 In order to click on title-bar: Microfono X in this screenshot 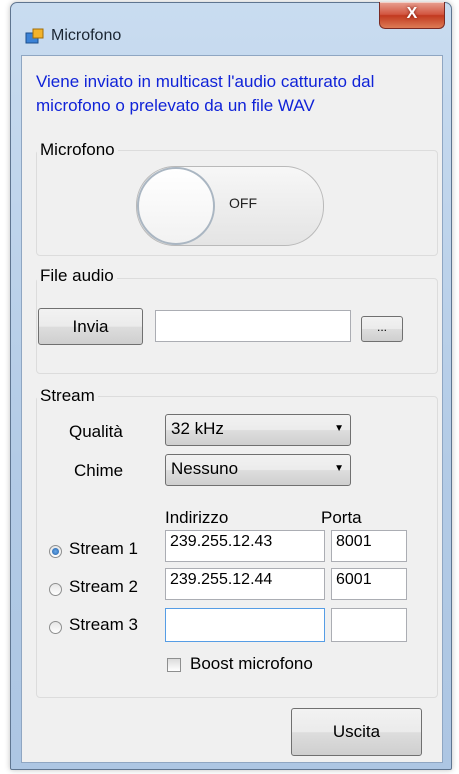, I will do `click(231, 29)`.